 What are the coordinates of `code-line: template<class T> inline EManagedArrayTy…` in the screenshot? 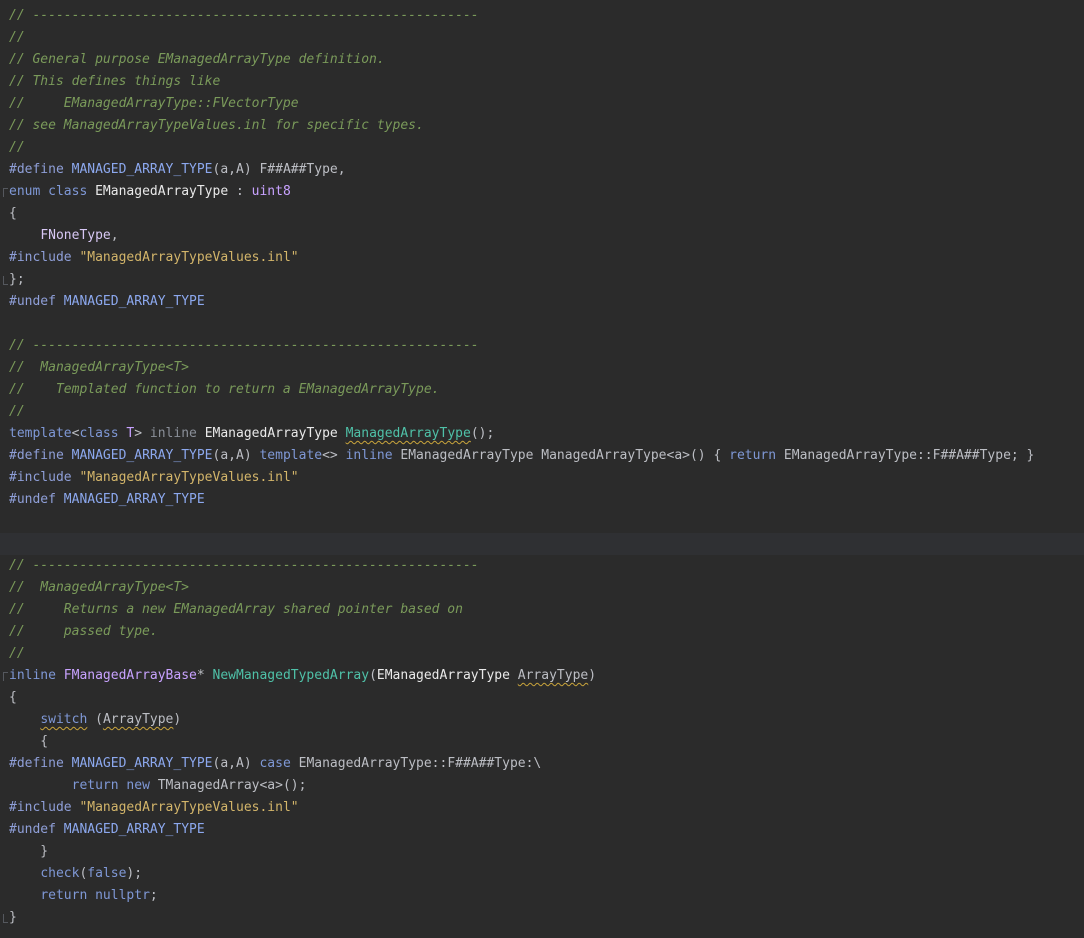 It's located at (542, 434).